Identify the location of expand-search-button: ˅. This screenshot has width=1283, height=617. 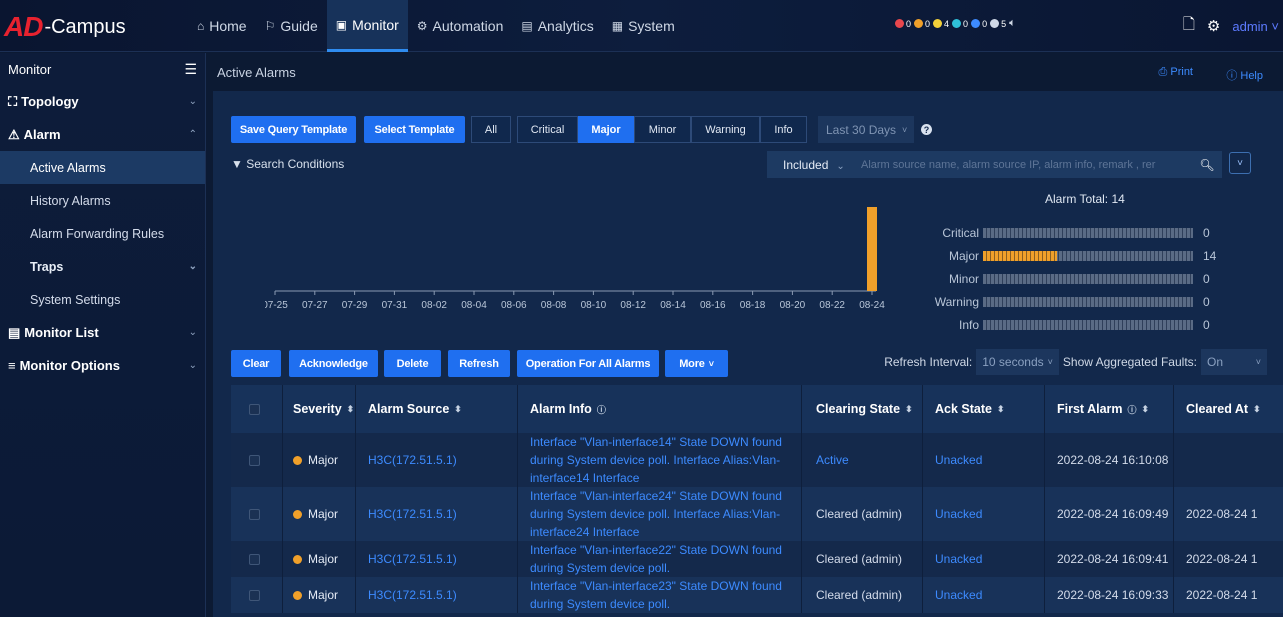
(1240, 163).